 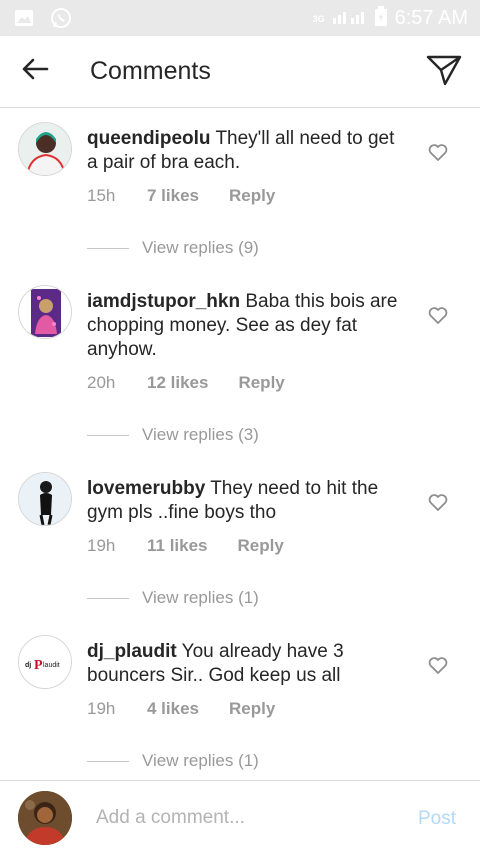 I want to click on comment-composer: Post, so click(x=240, y=817).